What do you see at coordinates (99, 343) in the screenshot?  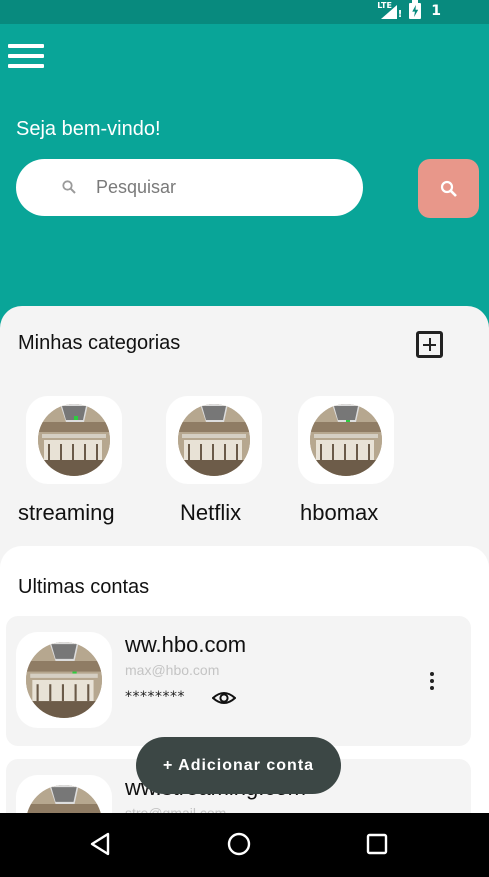 I see `categories-title: Minhas categorias` at bounding box center [99, 343].